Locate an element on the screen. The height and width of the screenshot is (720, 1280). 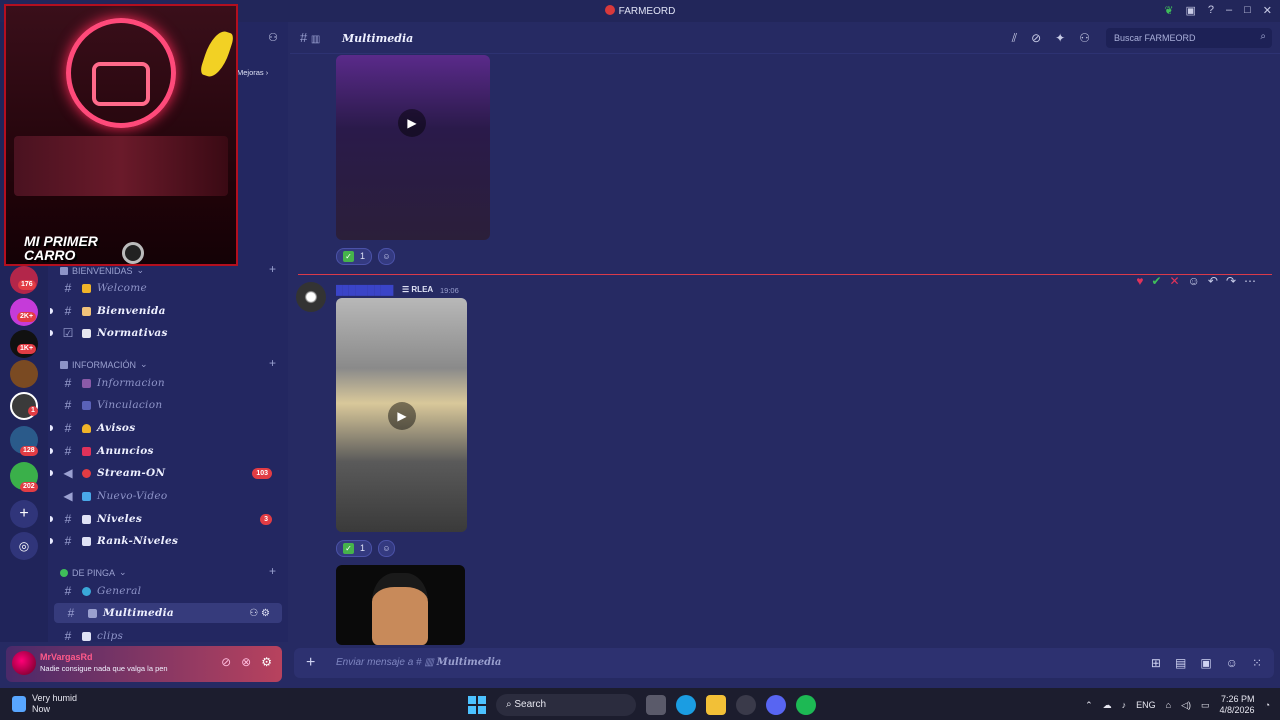
discord-icon is located at coordinates (776, 705).